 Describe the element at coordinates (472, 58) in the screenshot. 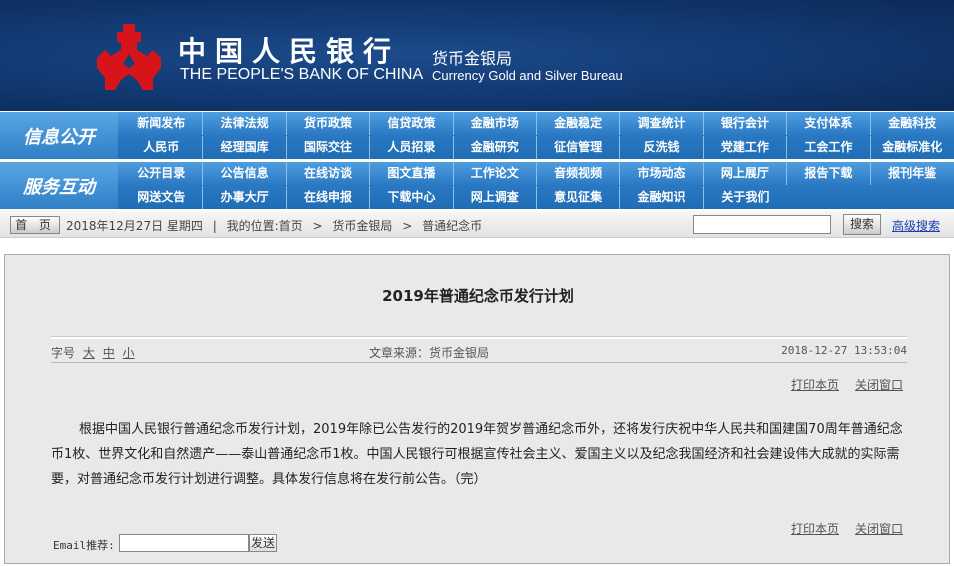

I see `bureau-name-cn: 货币金银局` at that location.